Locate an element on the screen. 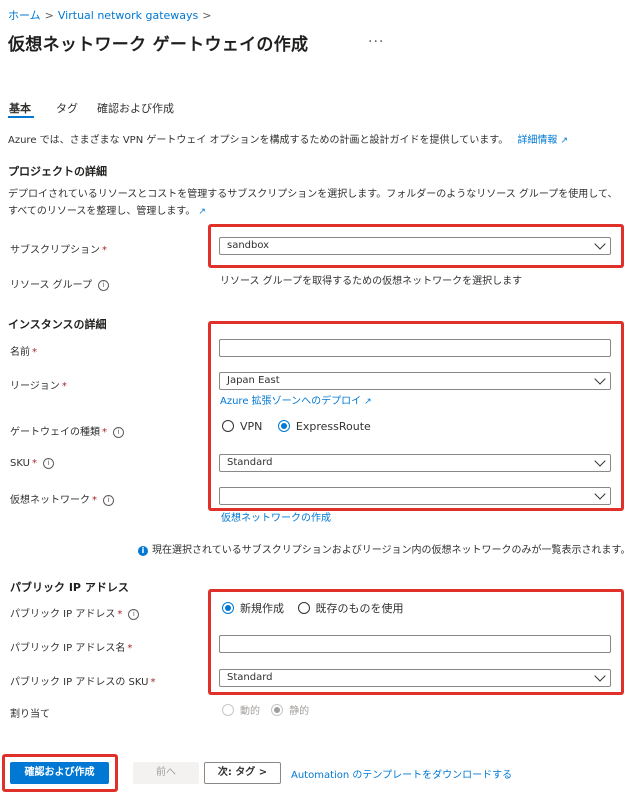 The height and width of the screenshot is (800, 633). breadcrumb-home-link: ホーム is located at coordinates (24, 15).